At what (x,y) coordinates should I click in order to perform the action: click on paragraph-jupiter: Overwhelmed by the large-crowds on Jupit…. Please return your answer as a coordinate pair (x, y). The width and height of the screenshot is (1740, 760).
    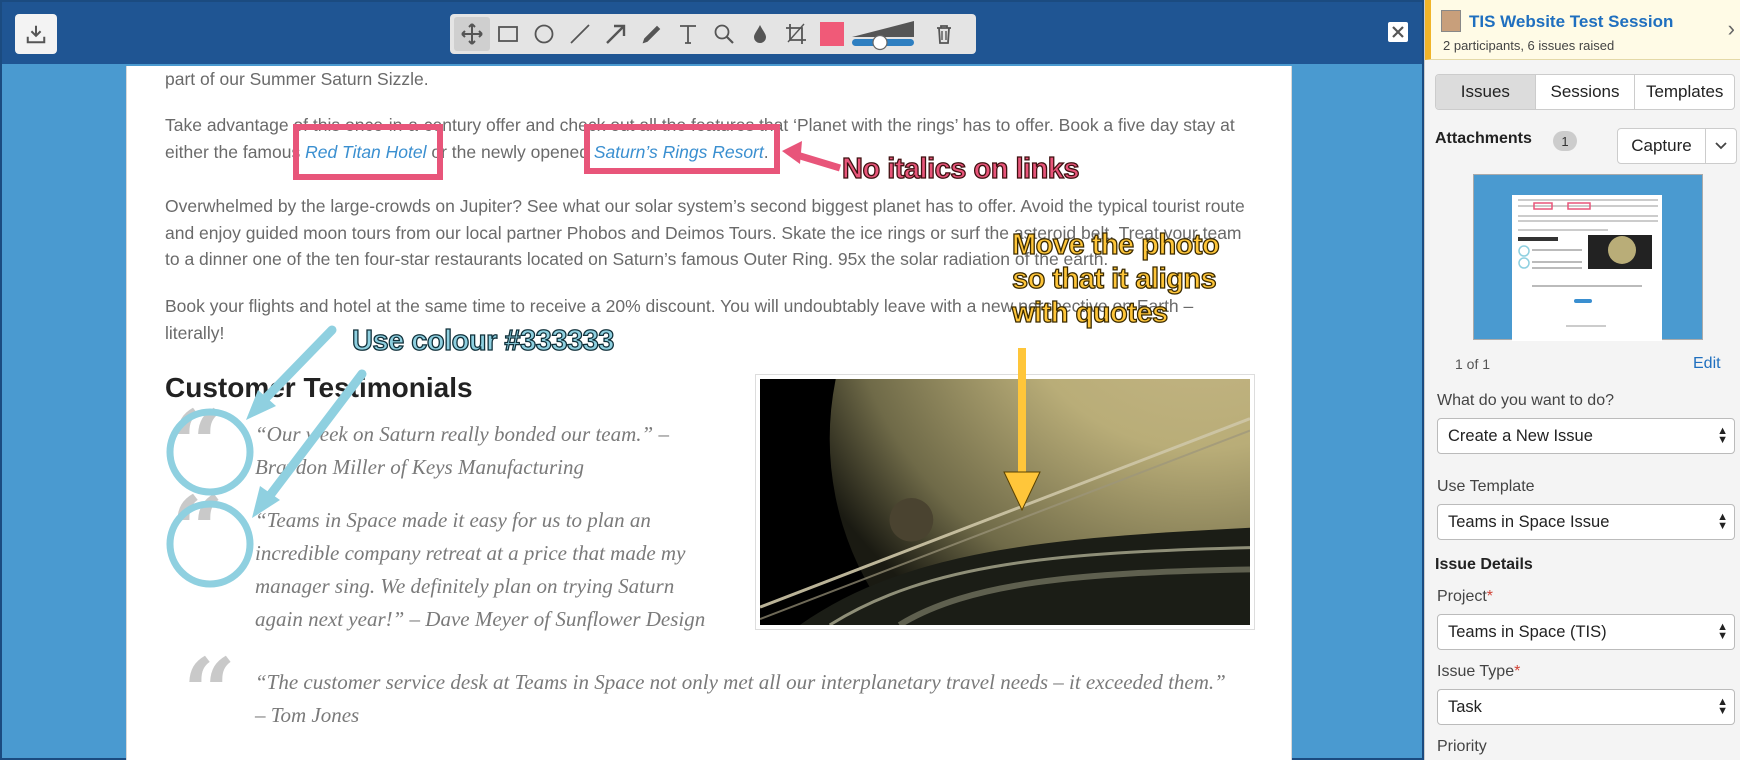
    Looking at the image, I should click on (705, 232).